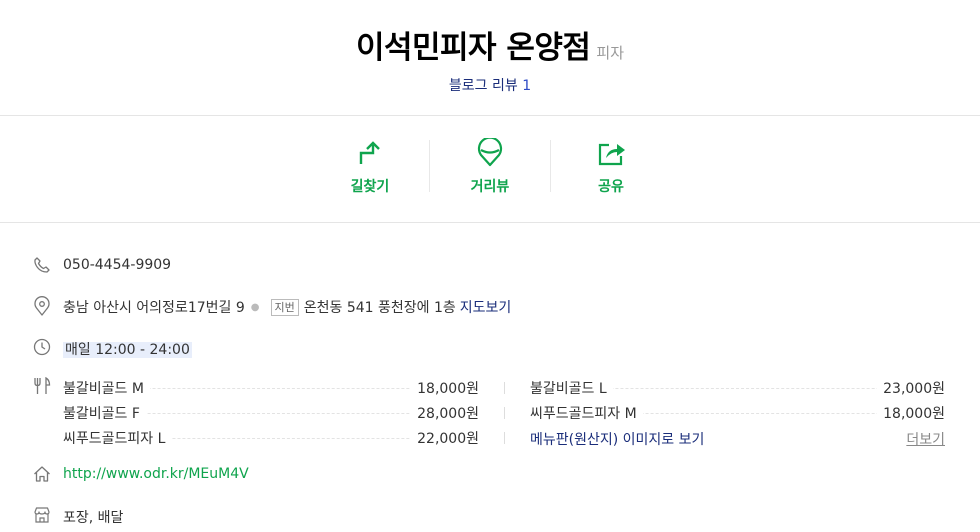 The image size is (980, 532). I want to click on hours-text: 매일 12:00 - 24:00, so click(127, 350).